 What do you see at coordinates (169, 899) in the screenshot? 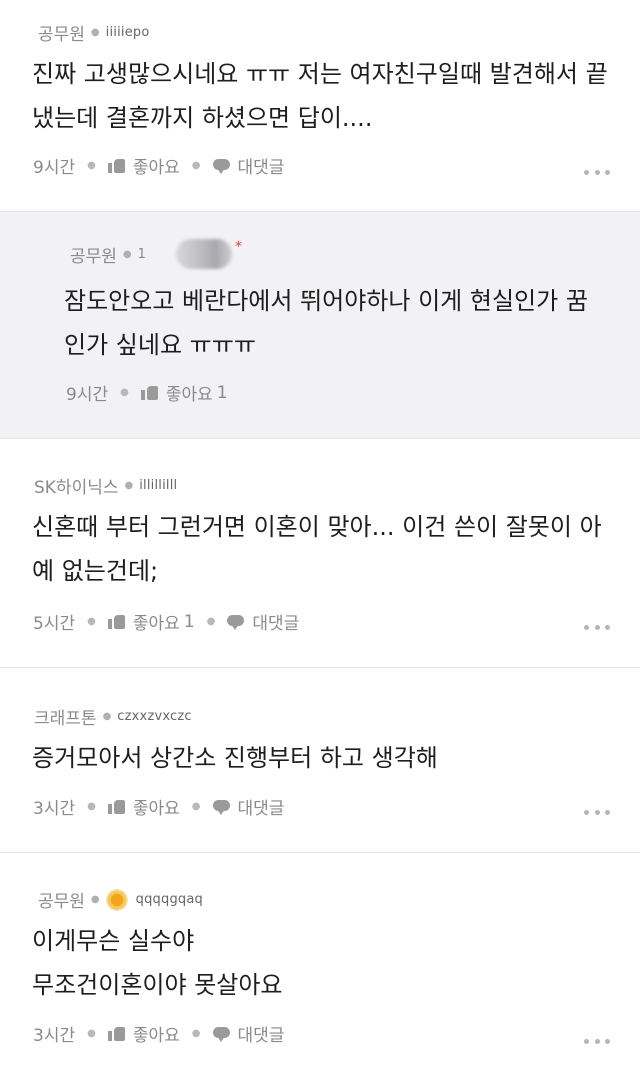
I see `nickname: qqqqgqaq` at bounding box center [169, 899].